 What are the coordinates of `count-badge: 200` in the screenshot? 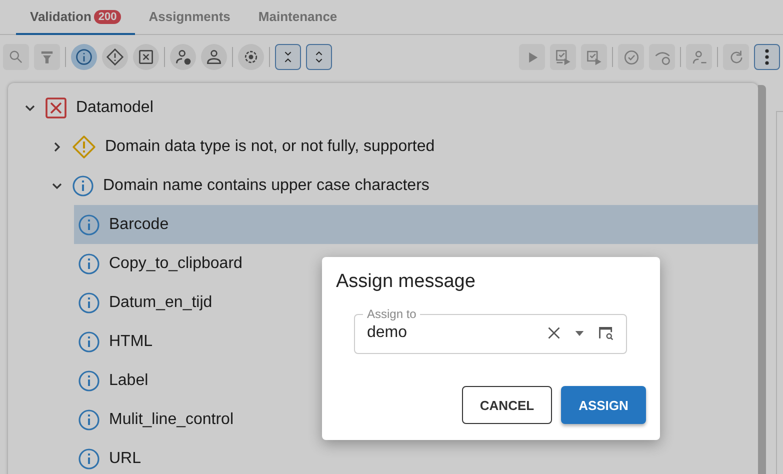 It's located at (107, 17).